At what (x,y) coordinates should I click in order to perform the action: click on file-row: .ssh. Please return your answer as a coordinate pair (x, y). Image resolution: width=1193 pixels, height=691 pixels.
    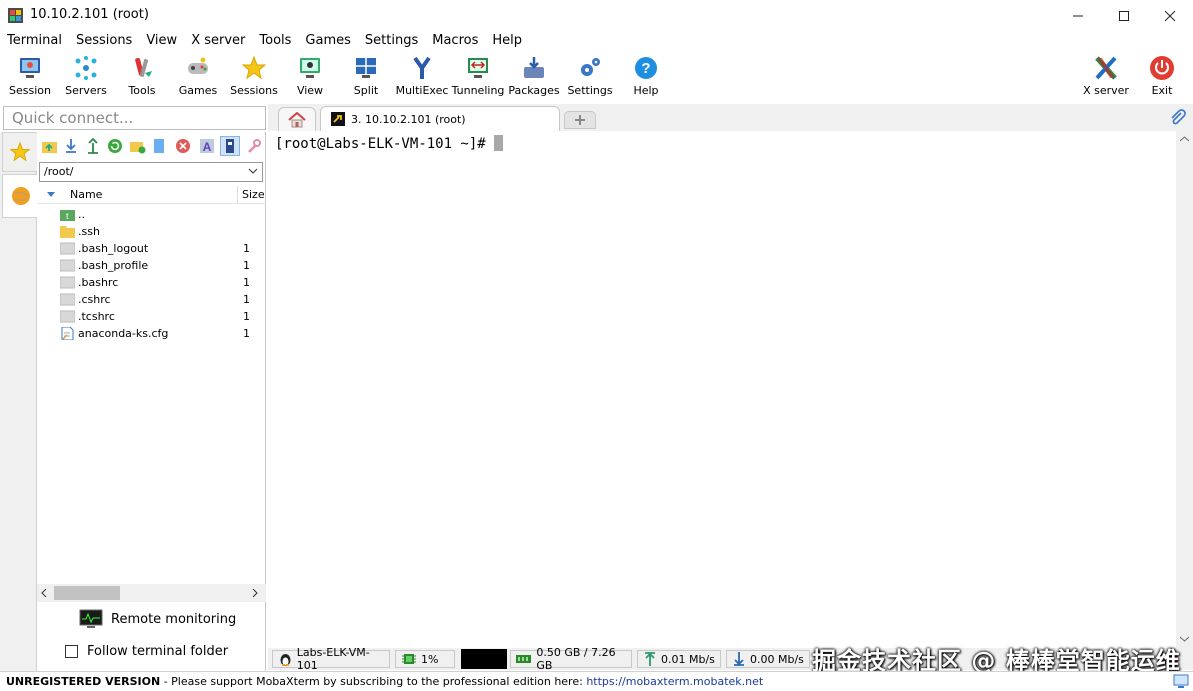
    Looking at the image, I should click on (151, 232).